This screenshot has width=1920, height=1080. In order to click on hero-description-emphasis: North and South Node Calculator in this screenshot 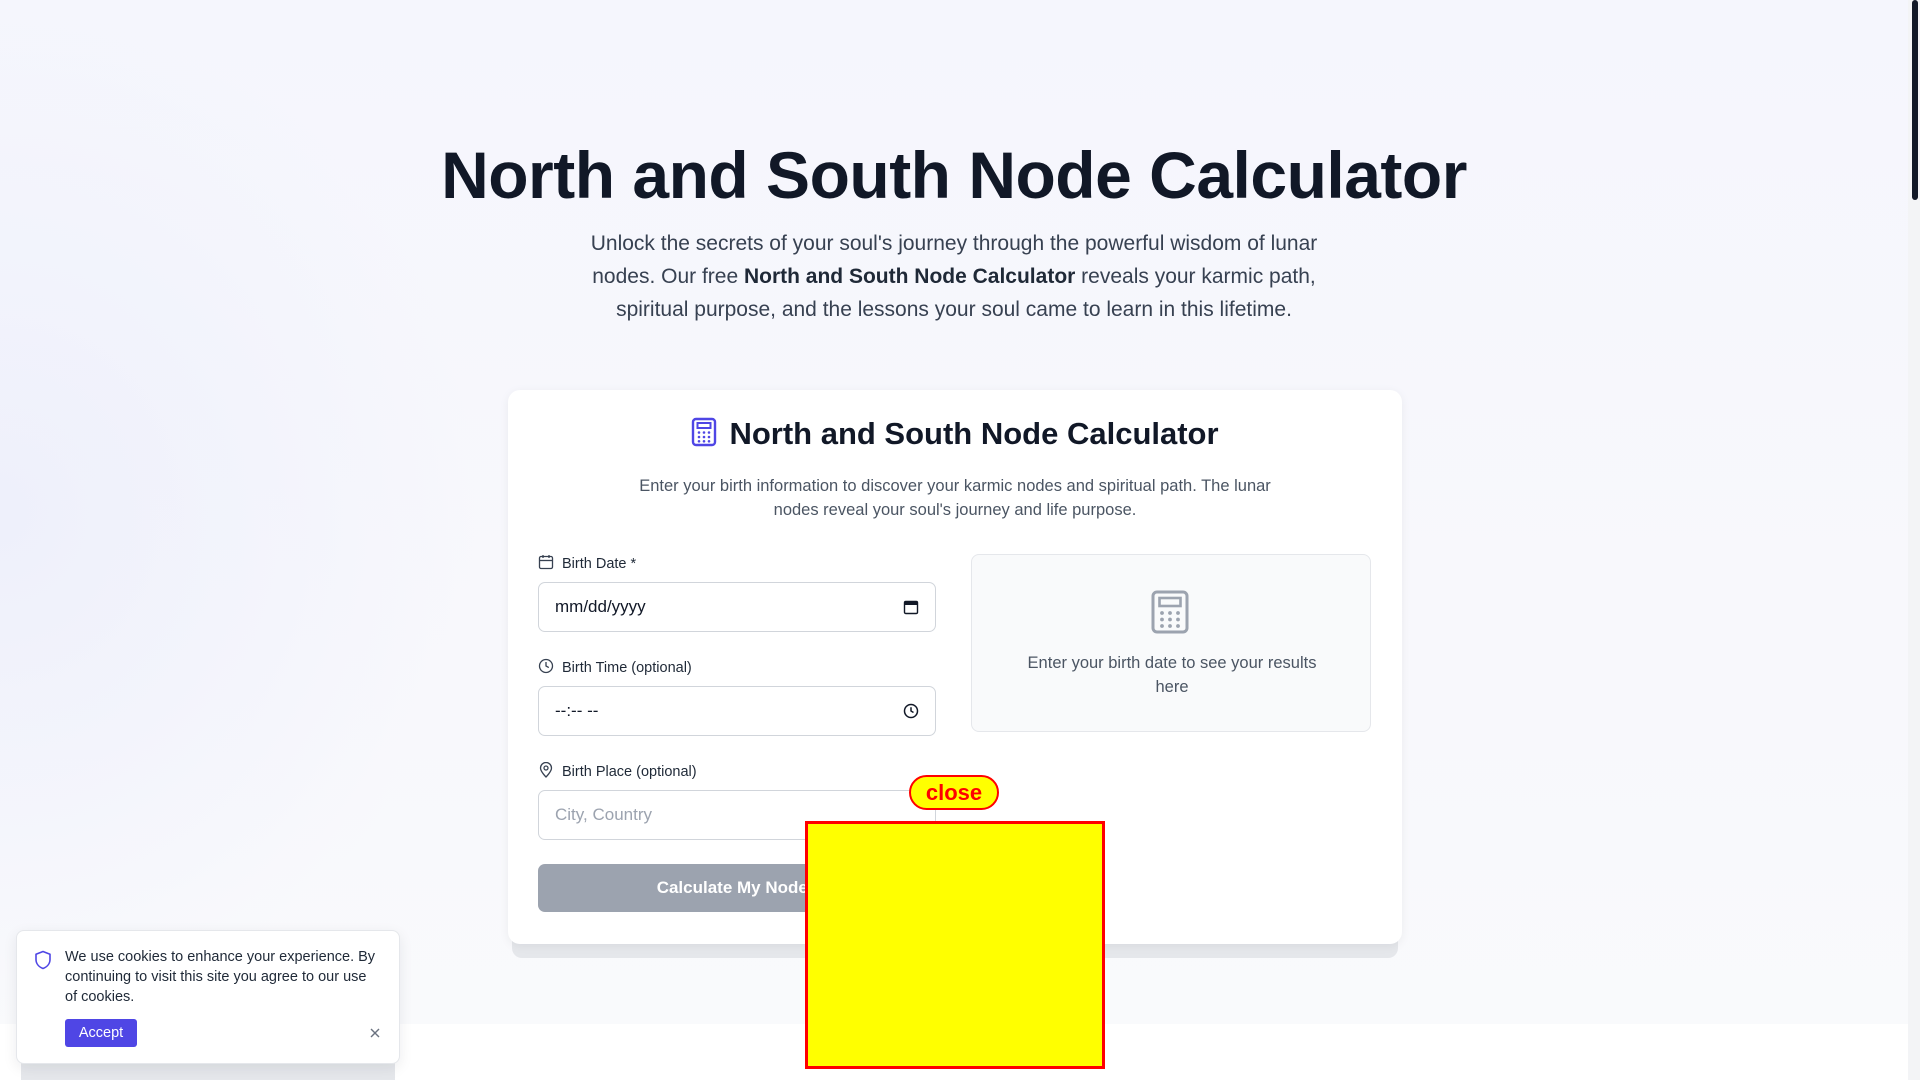, I will do `click(909, 276)`.